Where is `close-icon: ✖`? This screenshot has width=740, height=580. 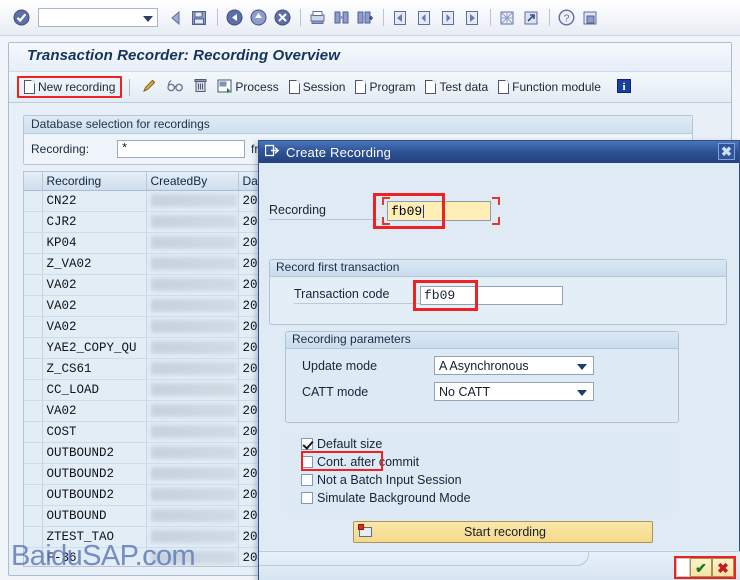
close-icon: ✖ is located at coordinates (726, 151).